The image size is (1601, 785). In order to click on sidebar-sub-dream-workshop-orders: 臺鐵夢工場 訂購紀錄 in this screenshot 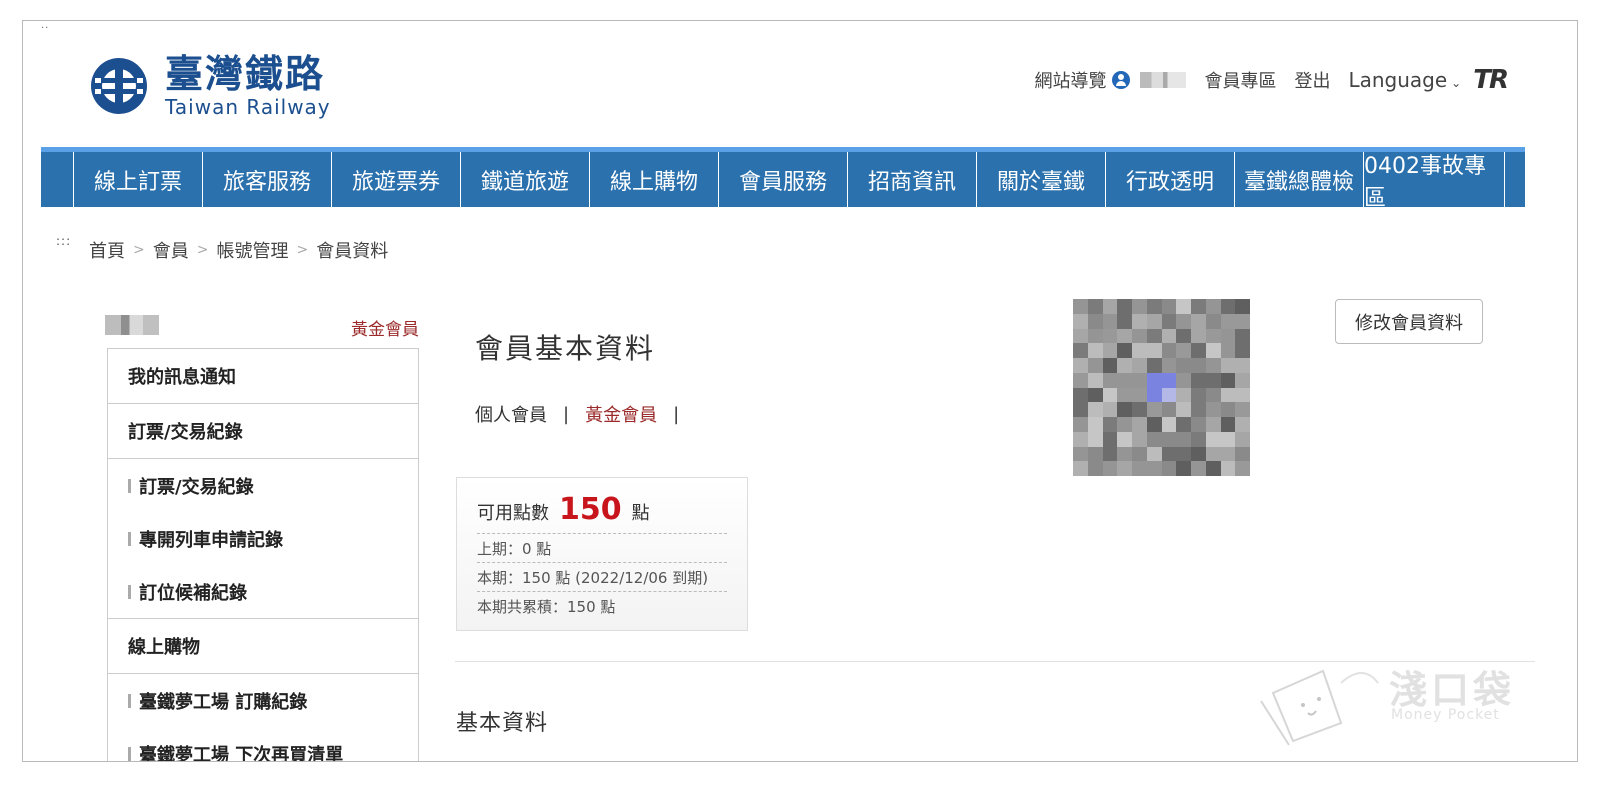, I will do `click(263, 700)`.